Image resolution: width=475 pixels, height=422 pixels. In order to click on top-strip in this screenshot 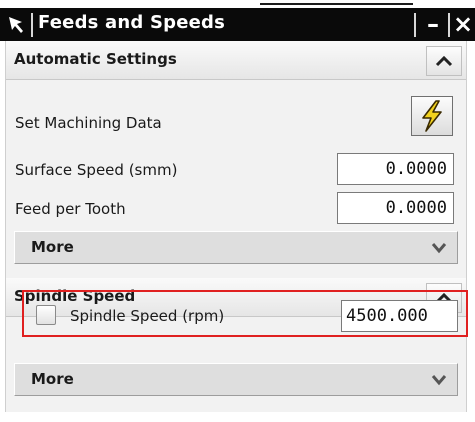, I will do `click(237, 4)`.